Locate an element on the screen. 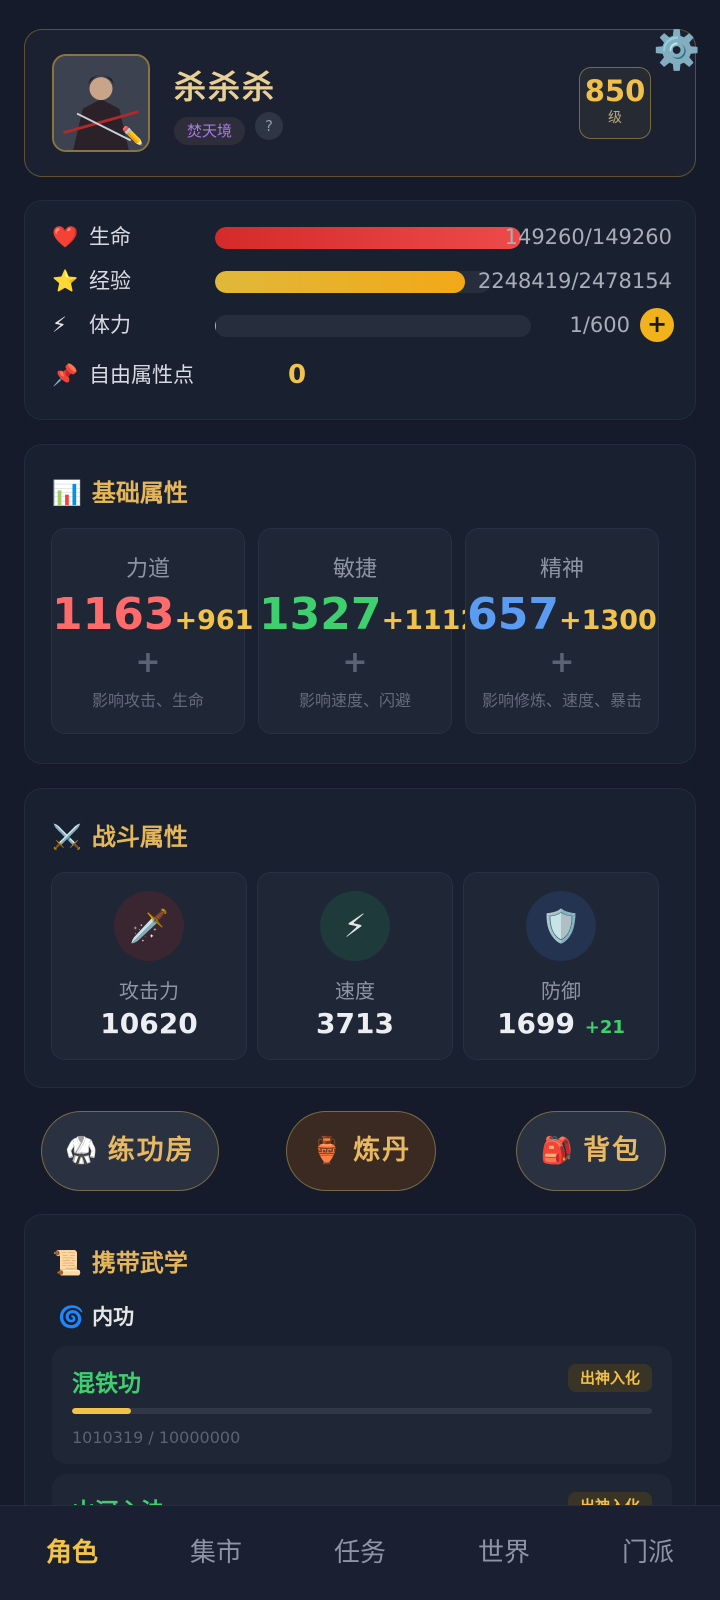  star-icon: ⭐ is located at coordinates (65, 281).